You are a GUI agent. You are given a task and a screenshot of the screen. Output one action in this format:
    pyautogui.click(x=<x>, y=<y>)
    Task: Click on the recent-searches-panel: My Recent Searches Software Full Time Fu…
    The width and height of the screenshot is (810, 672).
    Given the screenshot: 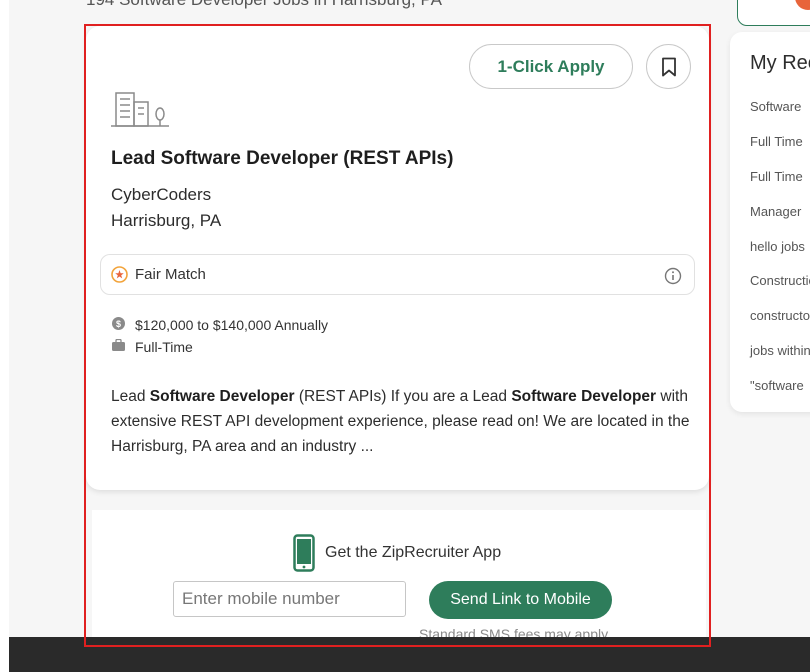 What is the action you would take?
    pyautogui.click(x=770, y=222)
    